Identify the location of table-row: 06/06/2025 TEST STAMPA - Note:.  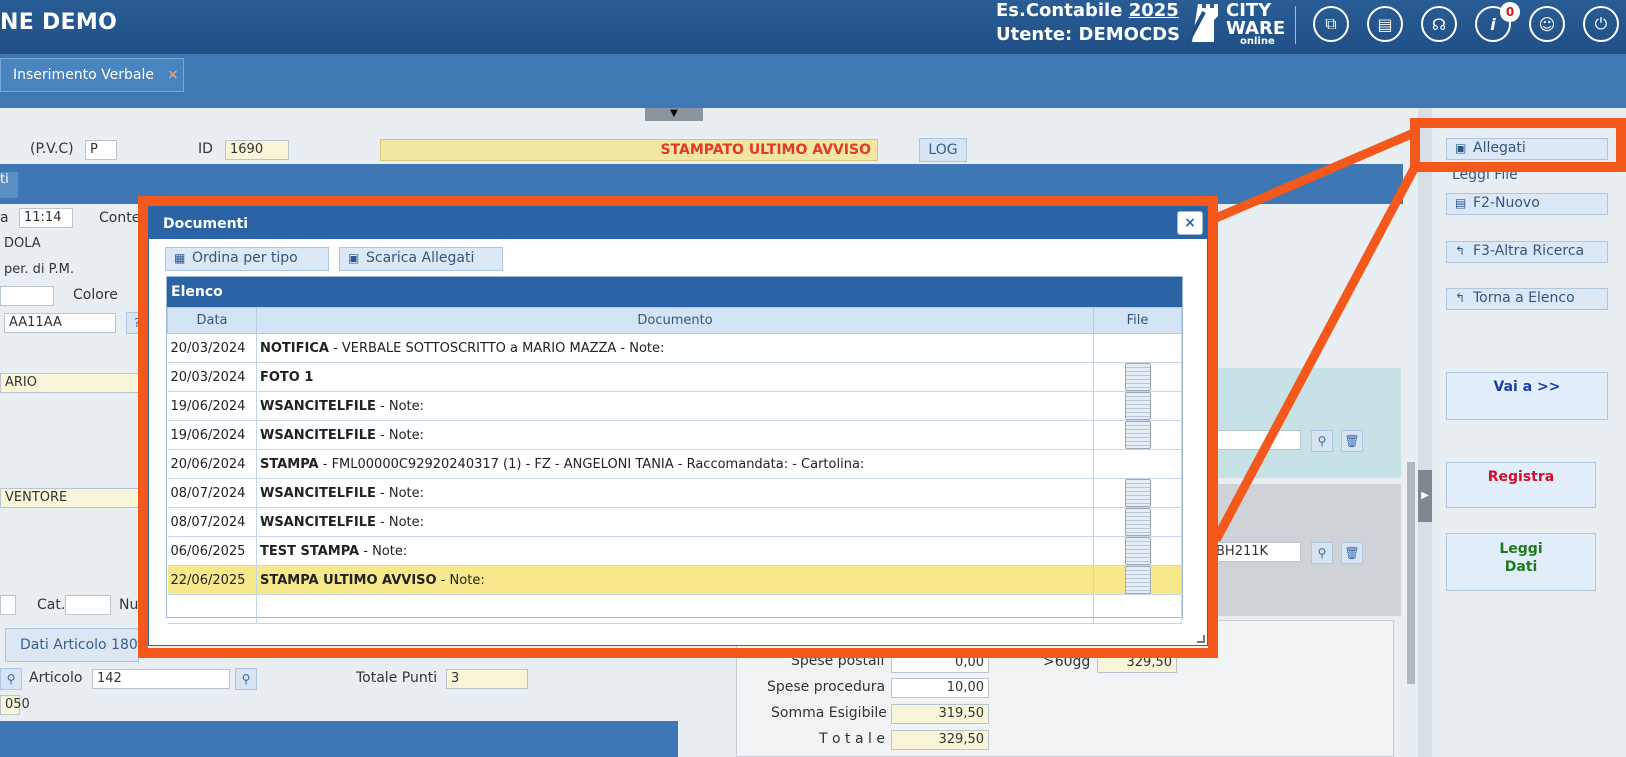
(674, 551).